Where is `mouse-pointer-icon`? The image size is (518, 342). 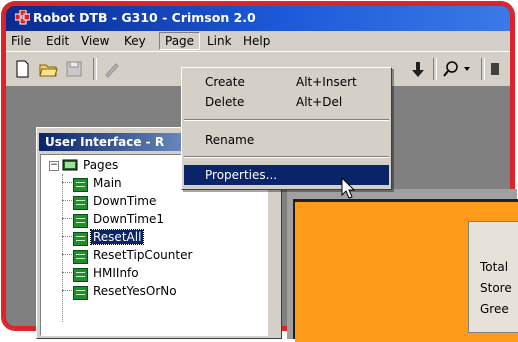 mouse-pointer-icon is located at coordinates (348, 188).